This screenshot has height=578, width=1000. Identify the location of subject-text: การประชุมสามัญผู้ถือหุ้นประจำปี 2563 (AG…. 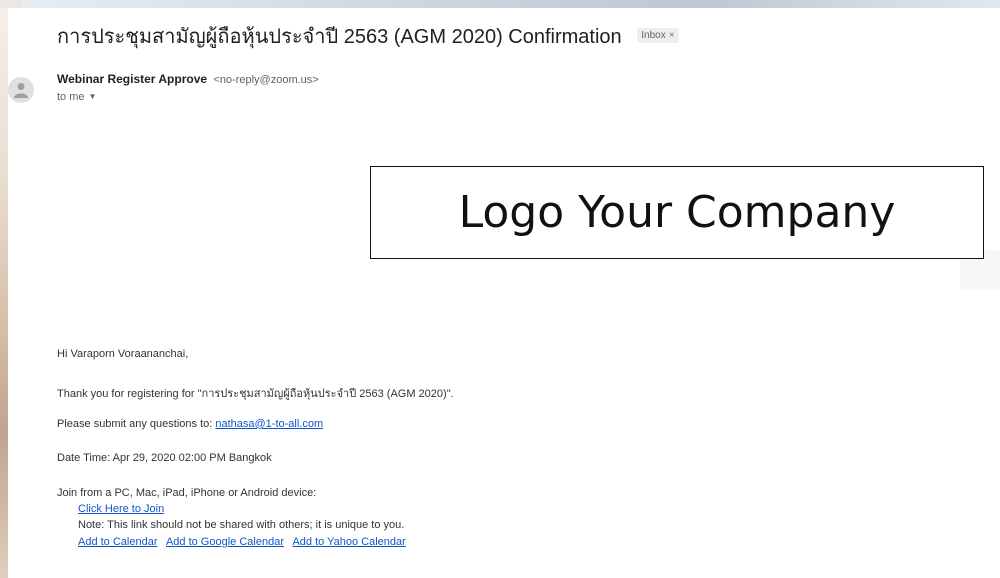
(339, 37).